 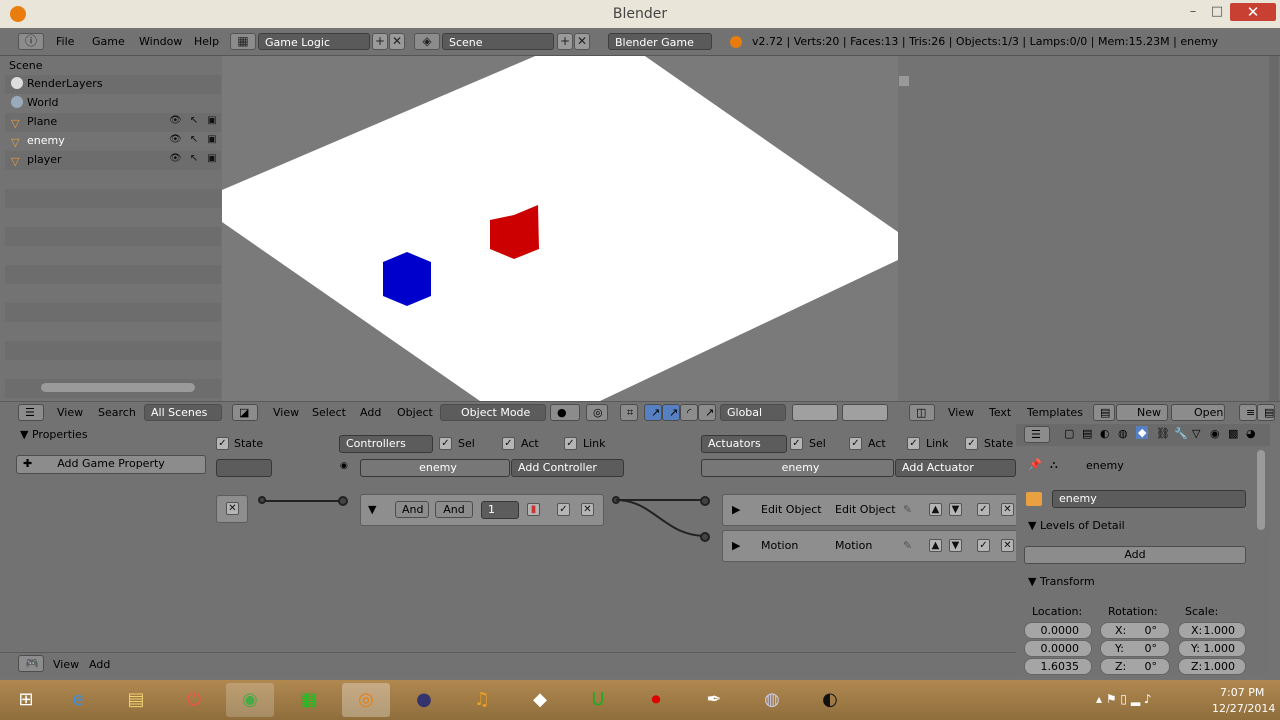 What do you see at coordinates (136, 700) in the screenshot?
I see `file-explorer-icon: ▤` at bounding box center [136, 700].